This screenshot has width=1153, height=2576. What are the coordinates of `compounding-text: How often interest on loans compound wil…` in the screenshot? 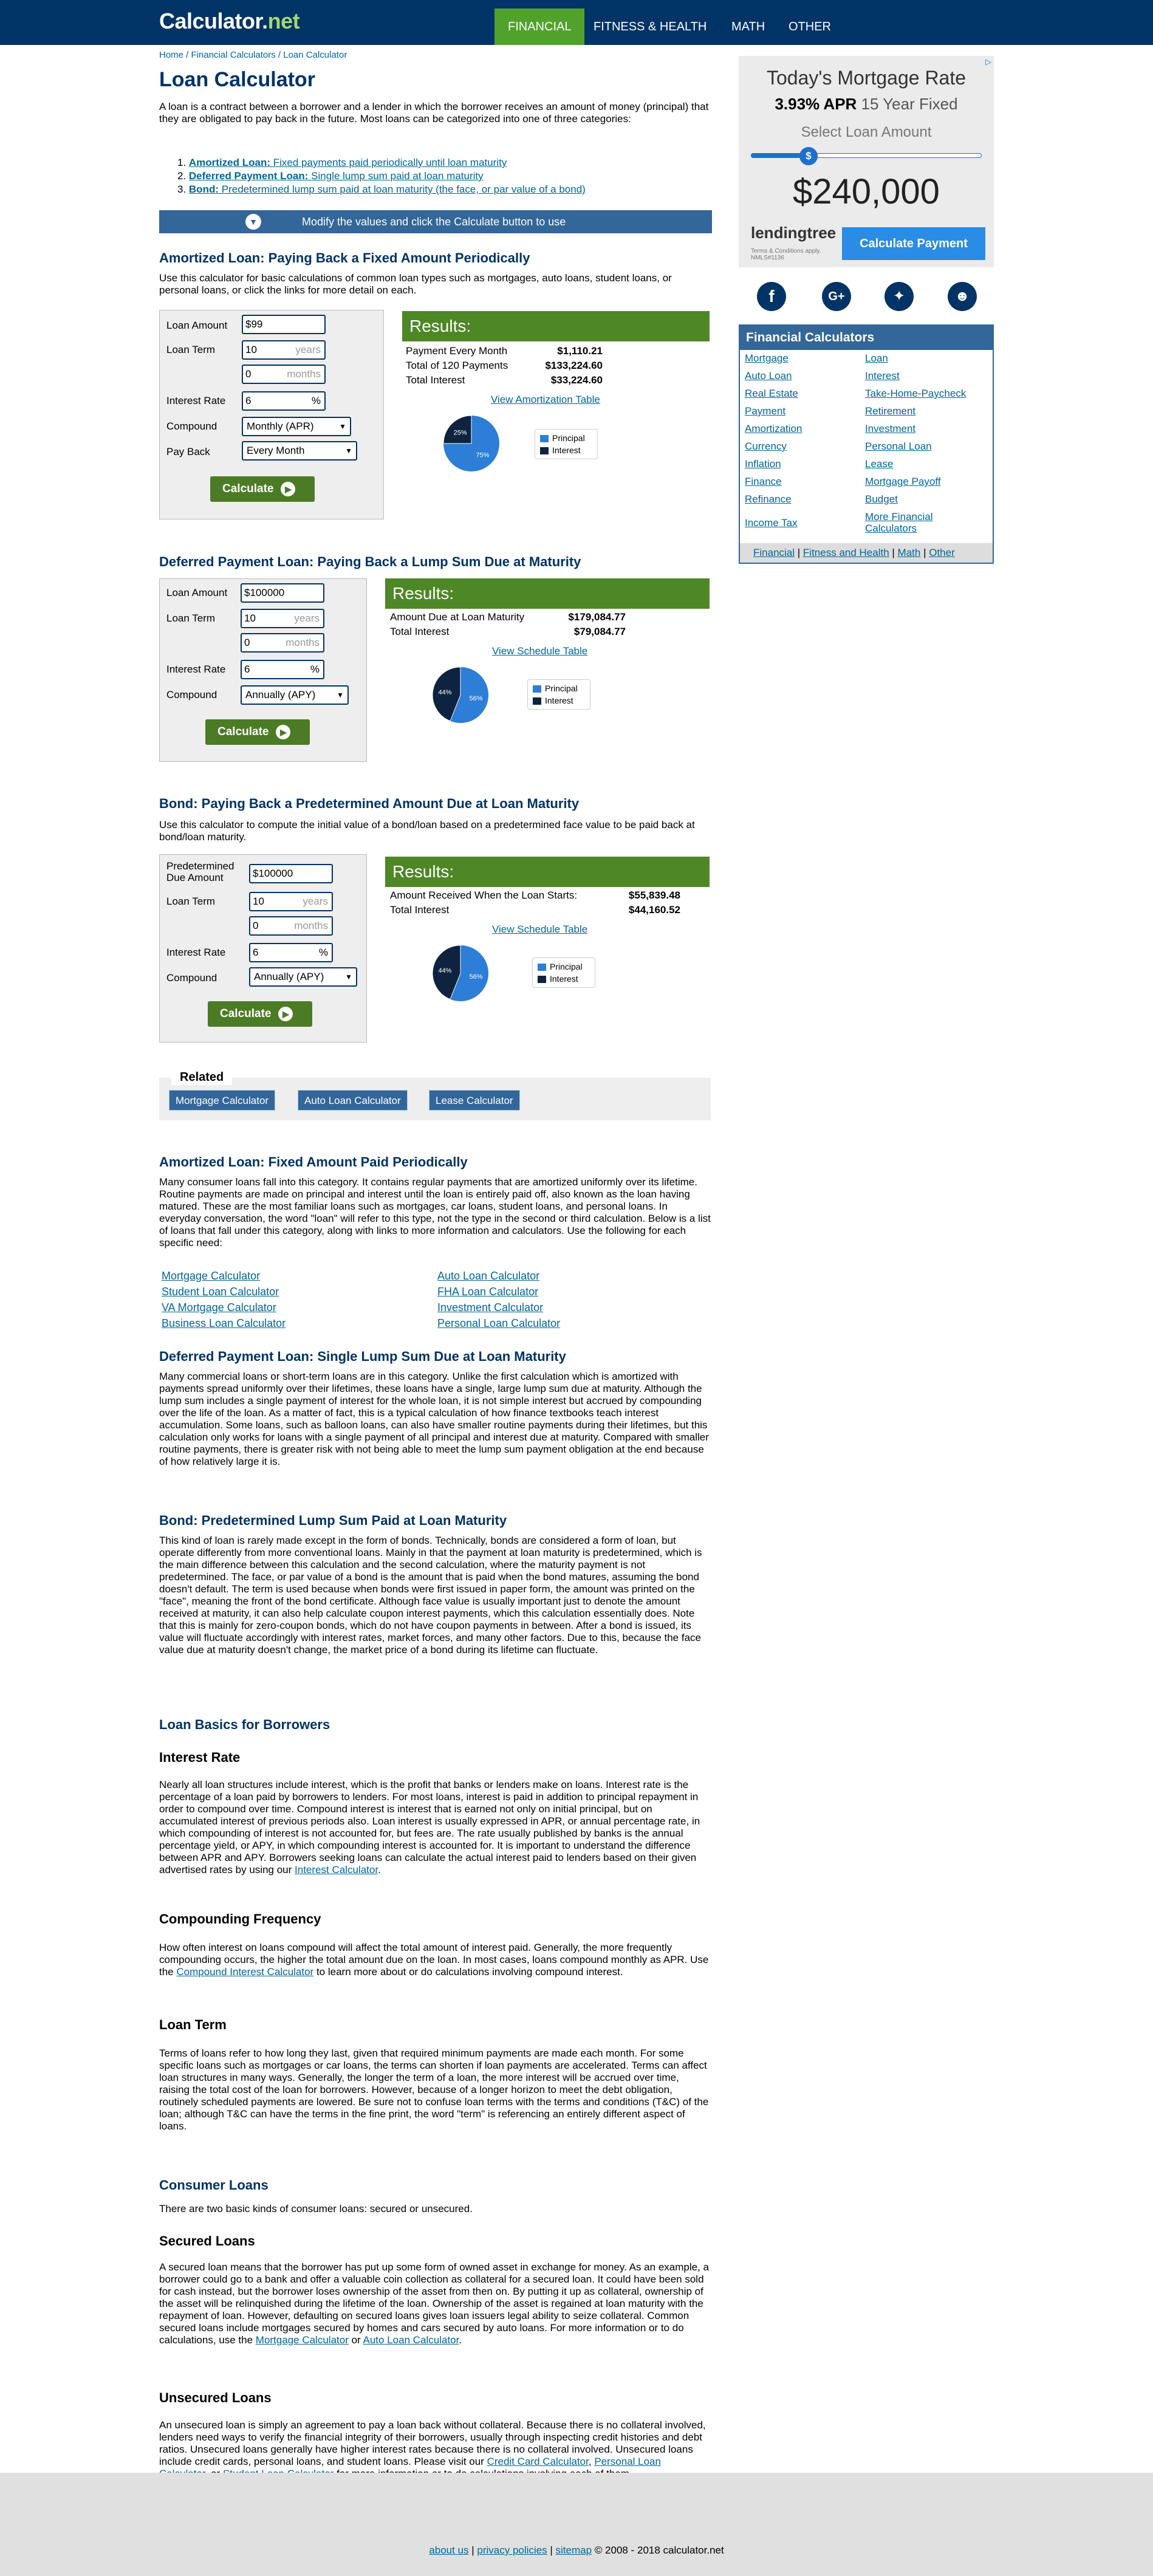 It's located at (434, 1960).